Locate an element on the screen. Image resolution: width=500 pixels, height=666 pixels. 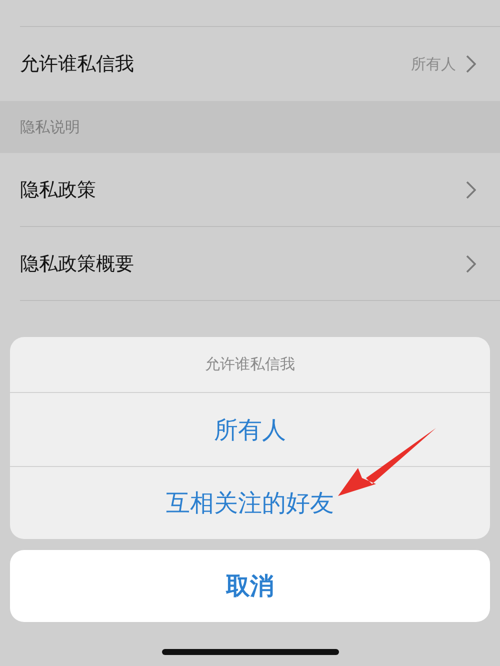
sheet-option: 所有人 is located at coordinates (250, 429).